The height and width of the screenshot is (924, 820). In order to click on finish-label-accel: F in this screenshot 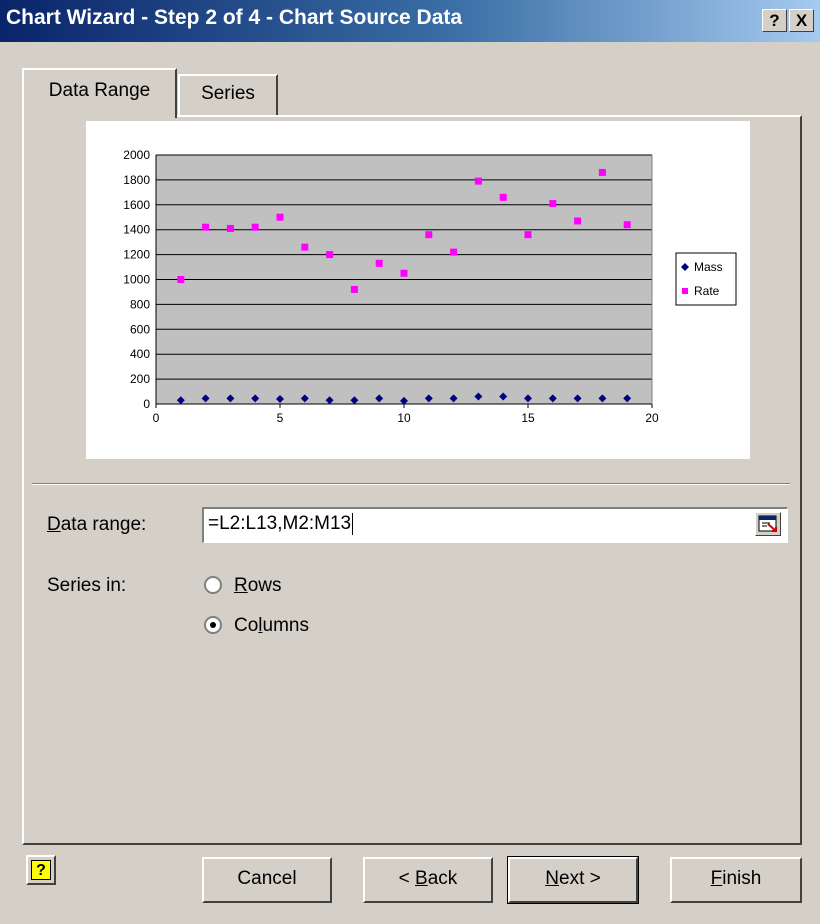, I will do `click(716, 878)`.